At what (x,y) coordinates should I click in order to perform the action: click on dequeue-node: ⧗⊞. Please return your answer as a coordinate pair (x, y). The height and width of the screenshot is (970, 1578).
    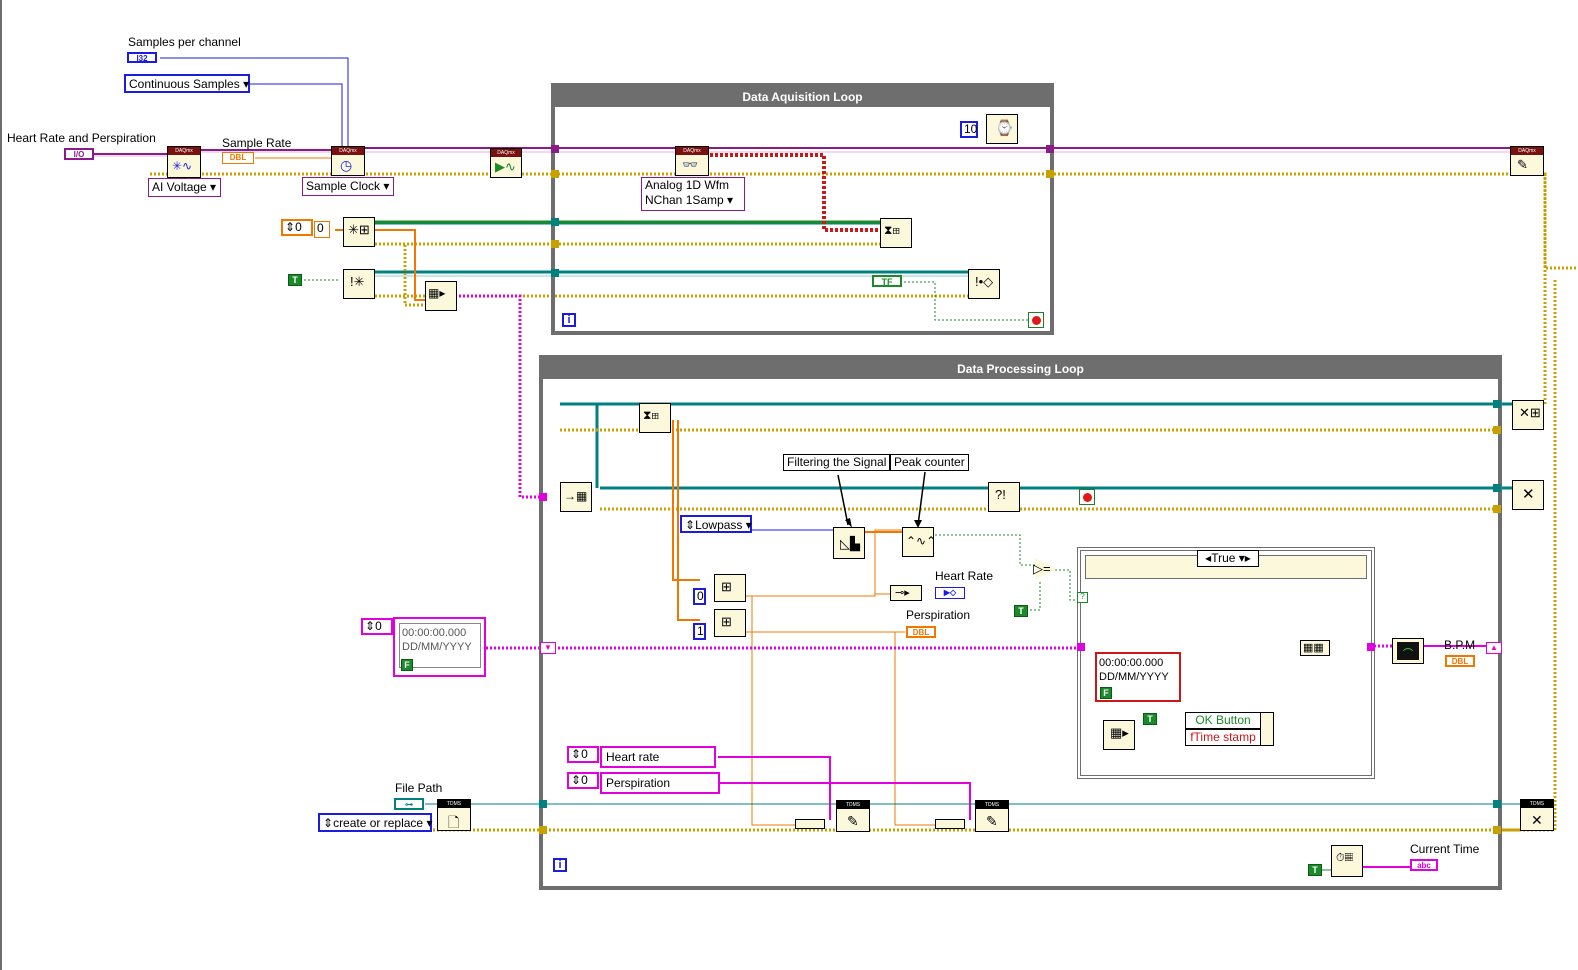
    Looking at the image, I should click on (655, 418).